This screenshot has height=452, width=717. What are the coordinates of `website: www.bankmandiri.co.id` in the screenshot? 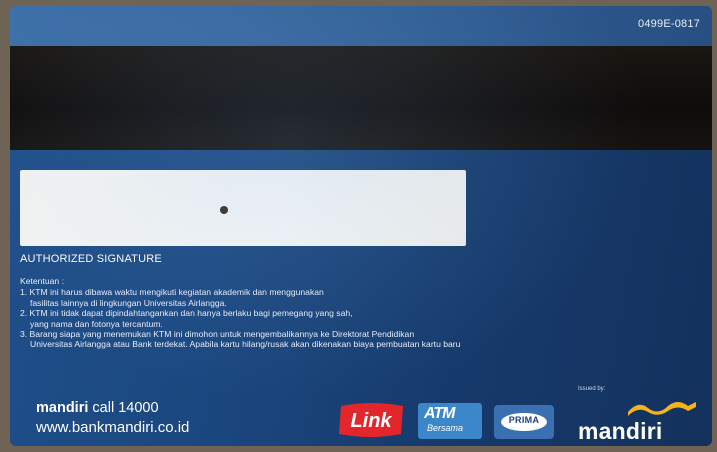 It's located at (113, 427).